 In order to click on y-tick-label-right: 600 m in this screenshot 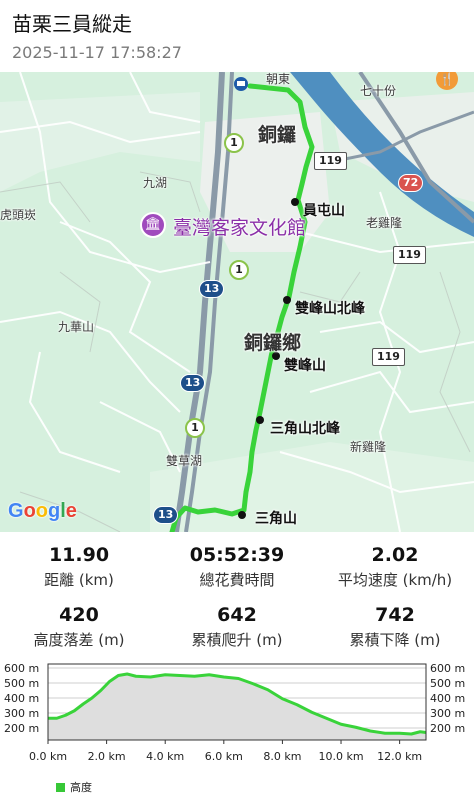, I will do `click(447, 668)`.